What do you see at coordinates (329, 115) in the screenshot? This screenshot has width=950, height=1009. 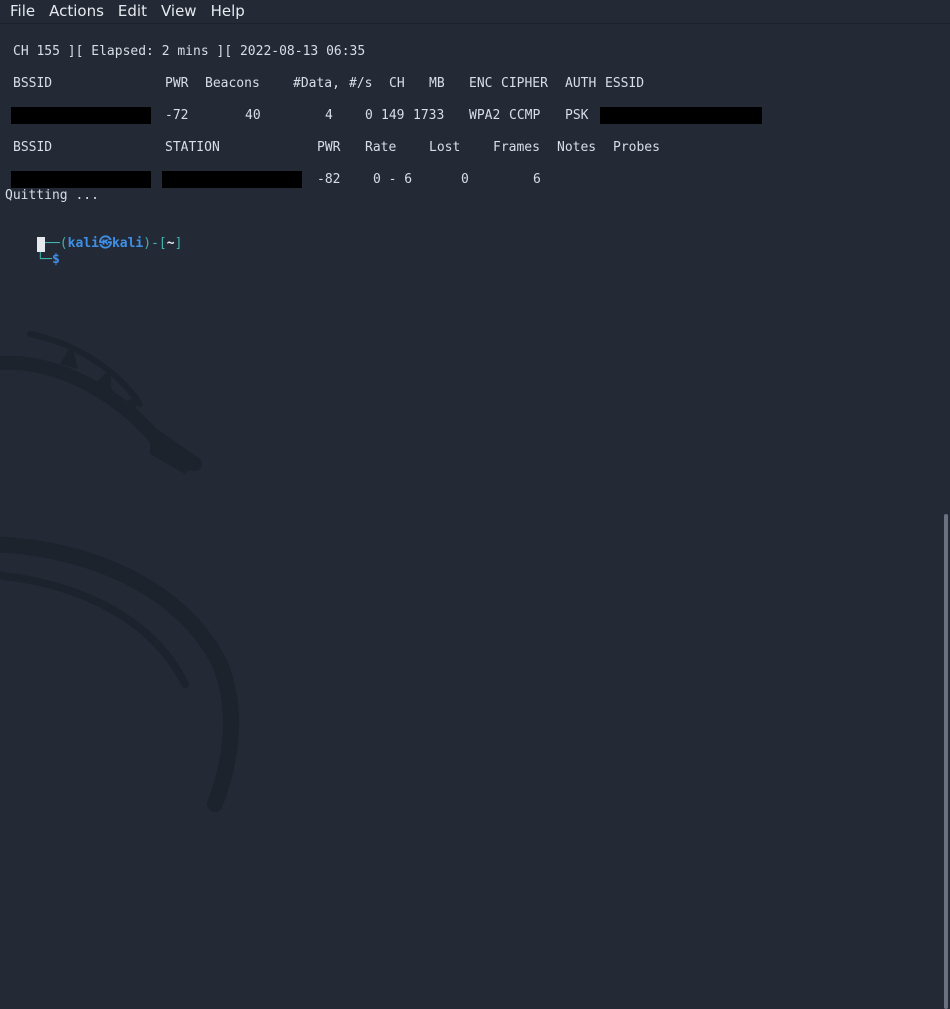 I see `ap-row-data: 4` at bounding box center [329, 115].